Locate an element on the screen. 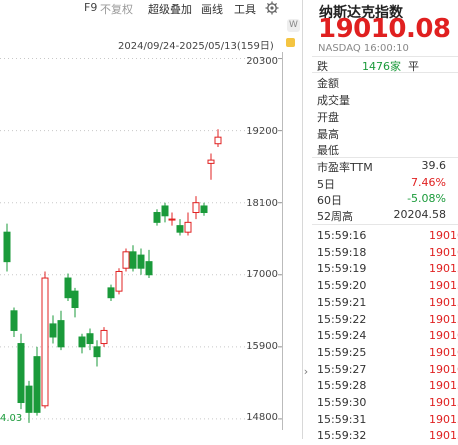  price-axis-label: 14800 is located at coordinates (262, 417).